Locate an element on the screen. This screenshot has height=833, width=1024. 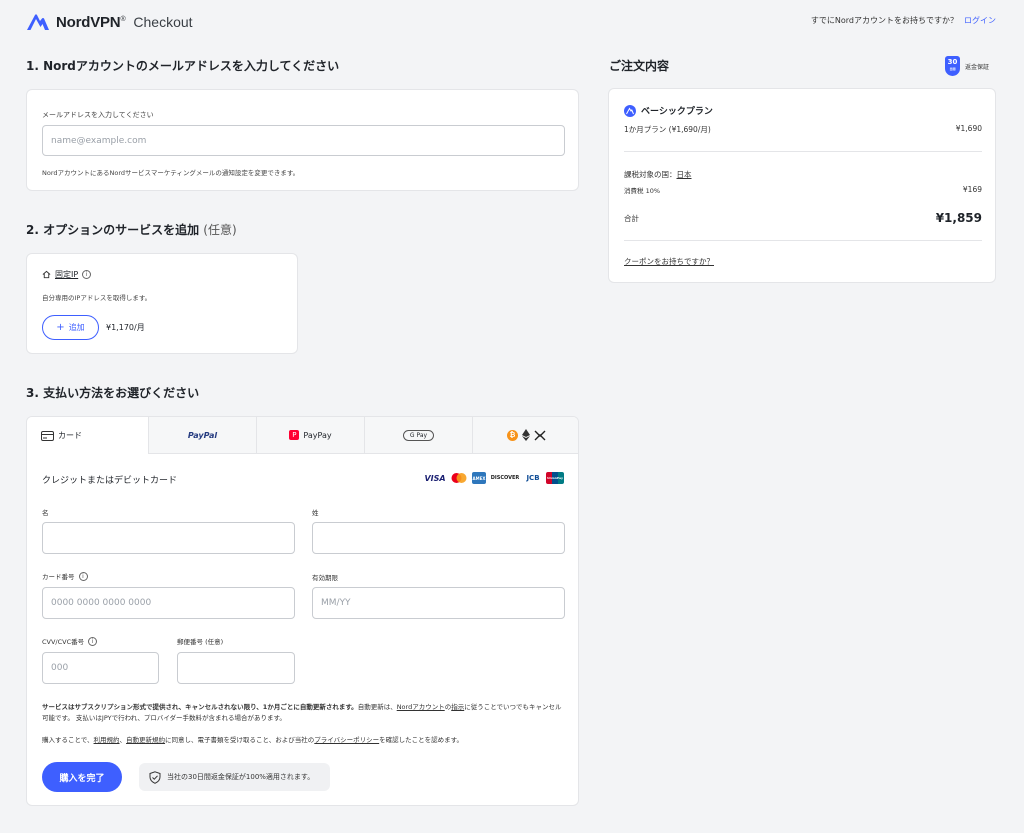
brand-subtitle: Checkout is located at coordinates (163, 22).